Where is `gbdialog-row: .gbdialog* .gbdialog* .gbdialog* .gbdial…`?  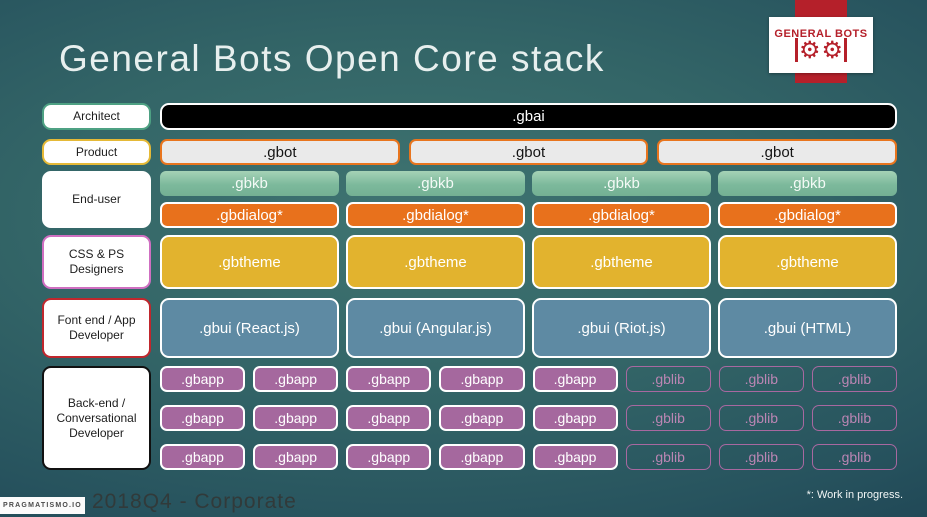
gbdialog-row: .gbdialog* .gbdialog* .gbdialog* .gbdial… is located at coordinates (528, 215).